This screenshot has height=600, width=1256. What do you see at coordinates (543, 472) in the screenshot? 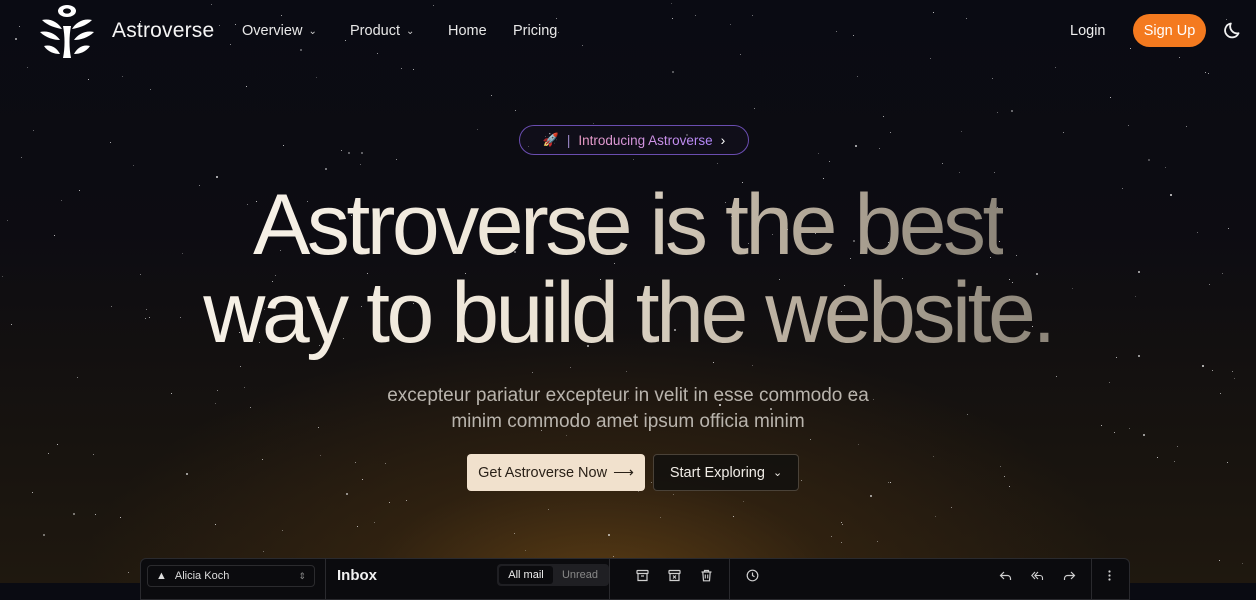
I see `button-label: Get Astroverse Now` at bounding box center [543, 472].